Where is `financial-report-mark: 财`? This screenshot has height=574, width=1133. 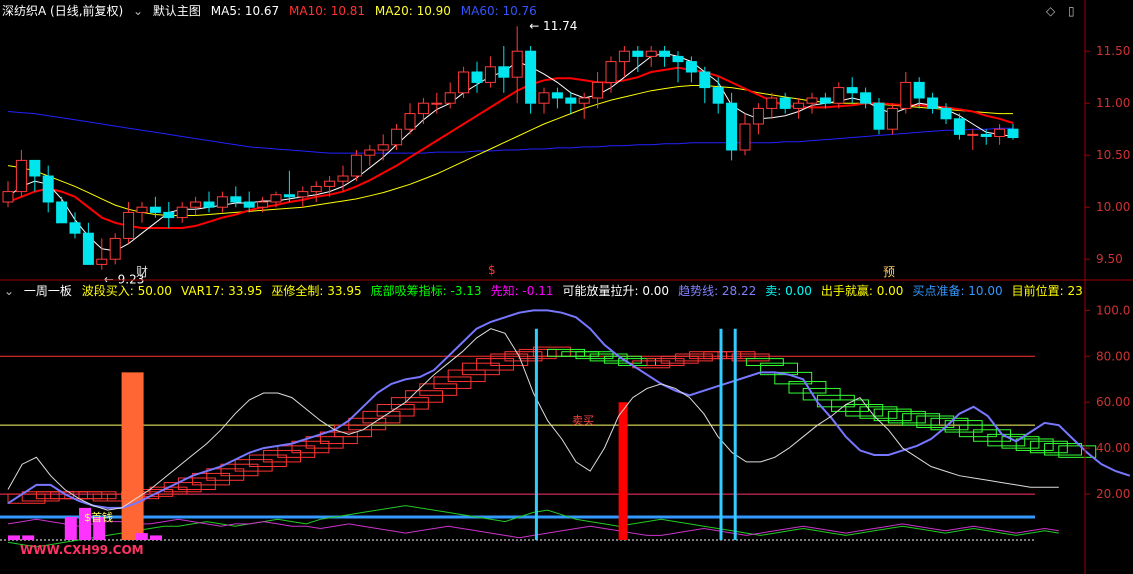 financial-report-mark: 财 is located at coordinates (142, 271).